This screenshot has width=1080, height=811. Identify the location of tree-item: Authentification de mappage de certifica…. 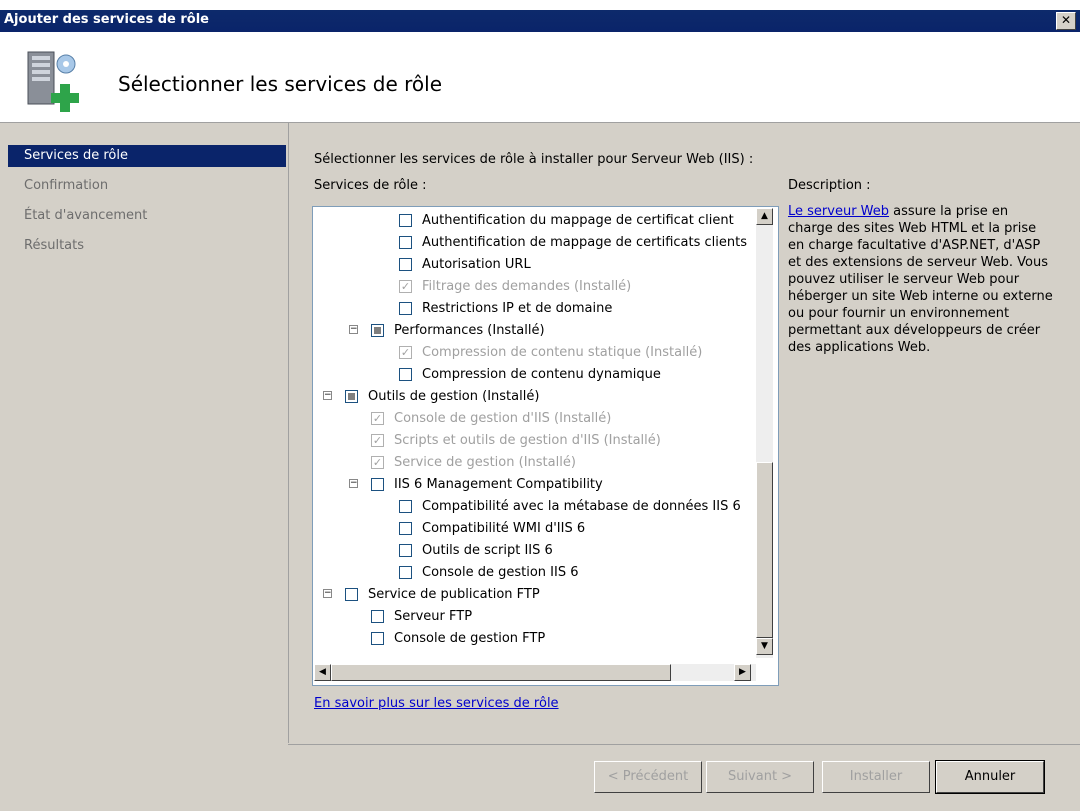
(573, 242).